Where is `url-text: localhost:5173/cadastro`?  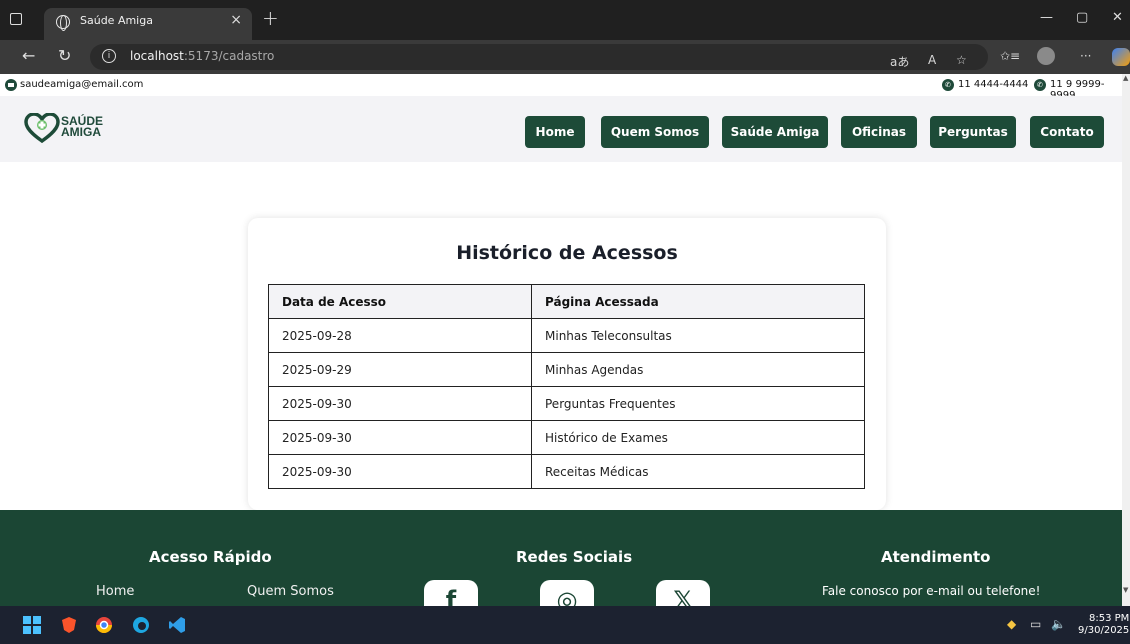
url-text: localhost:5173/cadastro is located at coordinates (202, 56).